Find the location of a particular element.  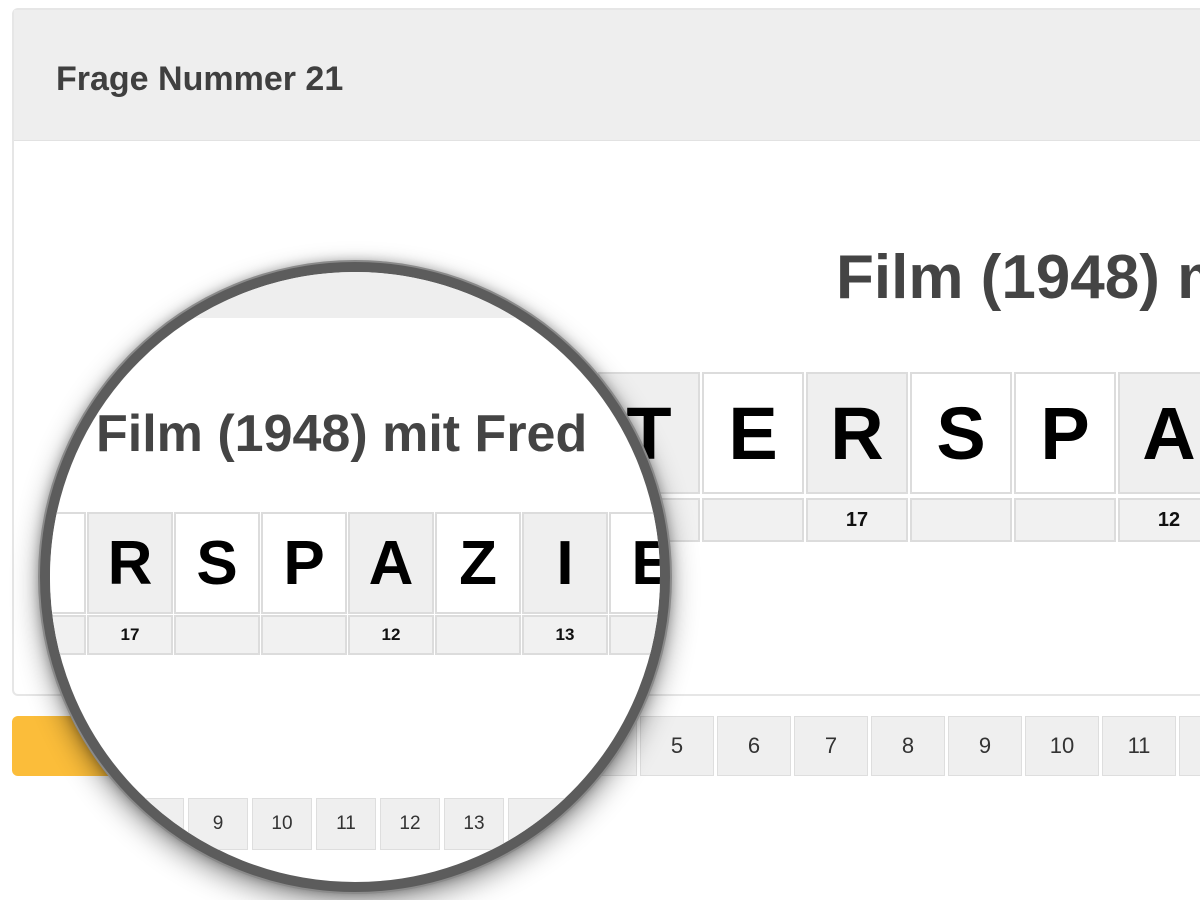

magnified-panel-header is located at coordinates (355, 295).